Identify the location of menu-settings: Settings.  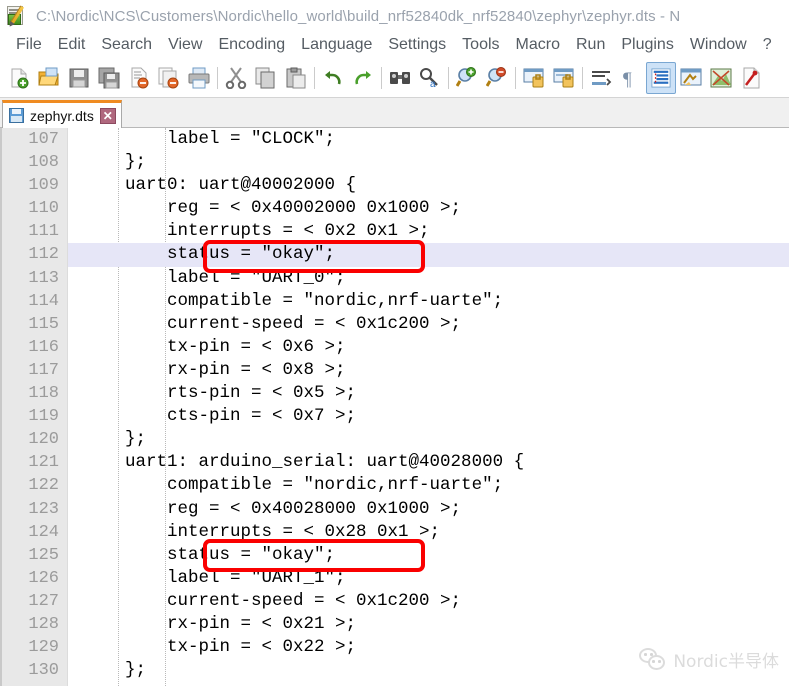
(417, 45).